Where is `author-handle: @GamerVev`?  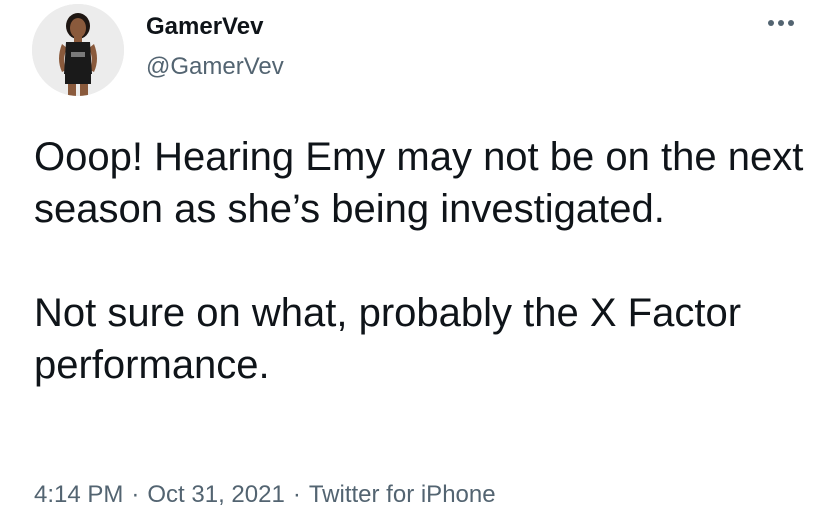
author-handle: @GamerVev is located at coordinates (215, 67).